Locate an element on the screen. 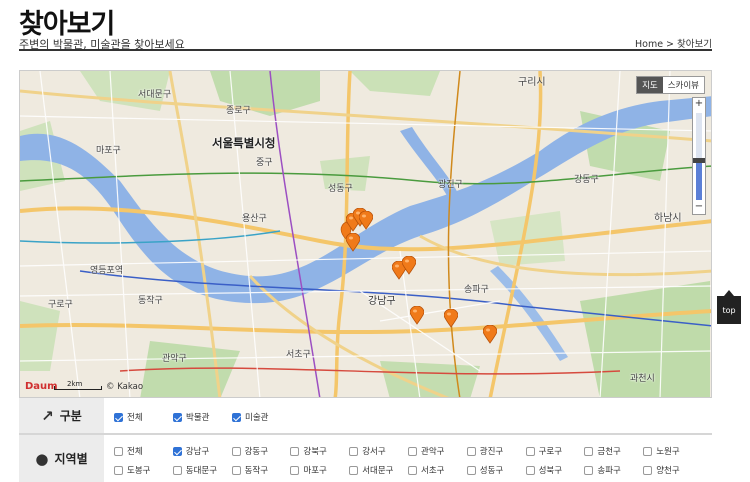 The width and height of the screenshot is (750, 482). checkbox-label: 서초구 is located at coordinates (433, 471).